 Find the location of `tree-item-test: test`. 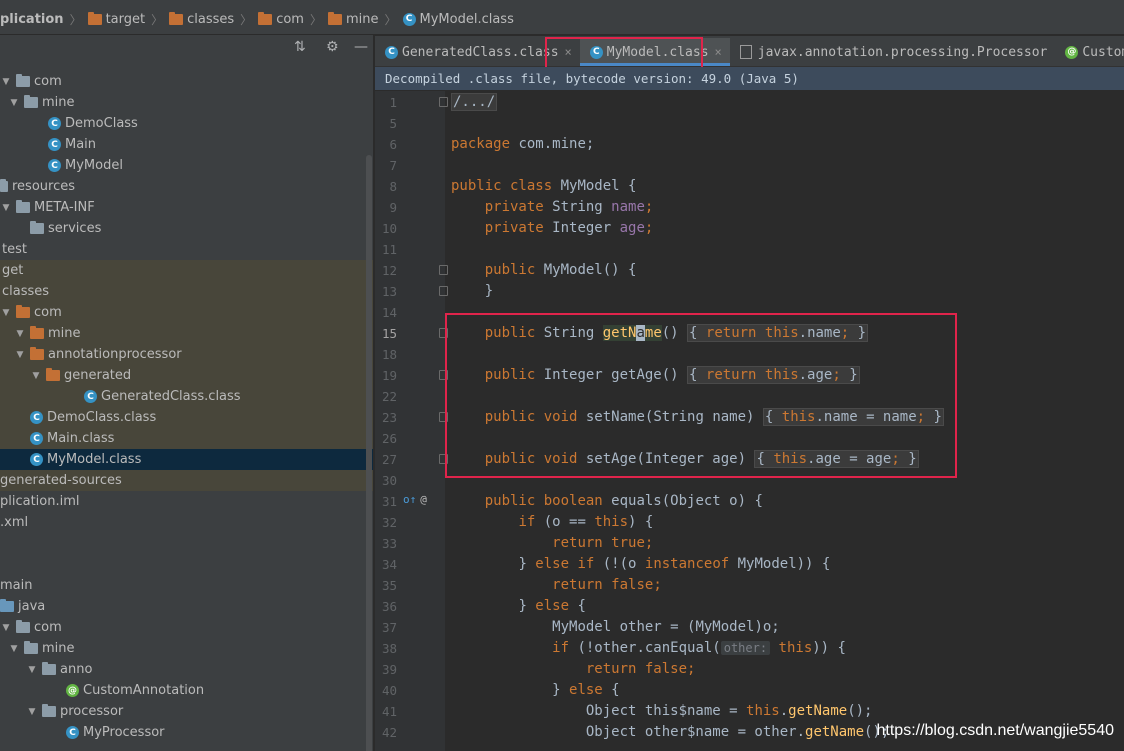

tree-item-test: test is located at coordinates (186, 249).